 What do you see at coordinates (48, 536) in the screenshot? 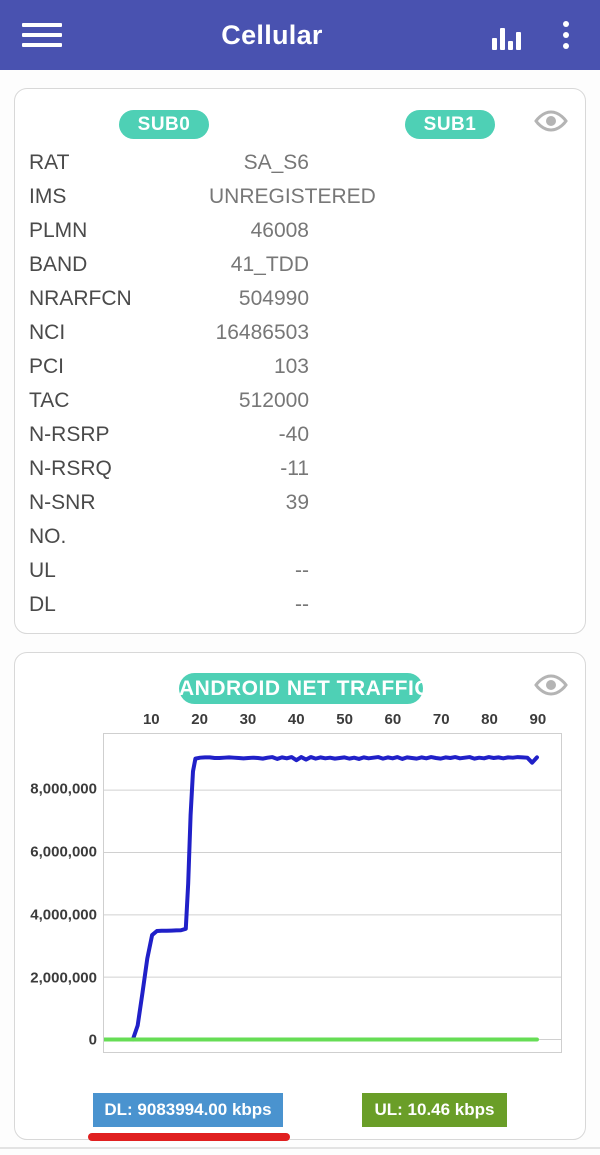
I see `row-key: NO.` at bounding box center [48, 536].